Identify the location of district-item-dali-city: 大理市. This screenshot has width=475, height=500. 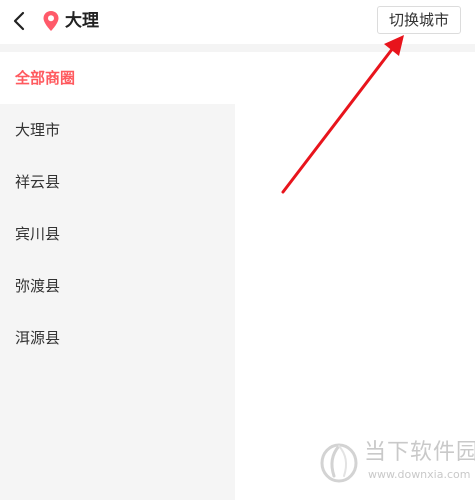
(117, 130).